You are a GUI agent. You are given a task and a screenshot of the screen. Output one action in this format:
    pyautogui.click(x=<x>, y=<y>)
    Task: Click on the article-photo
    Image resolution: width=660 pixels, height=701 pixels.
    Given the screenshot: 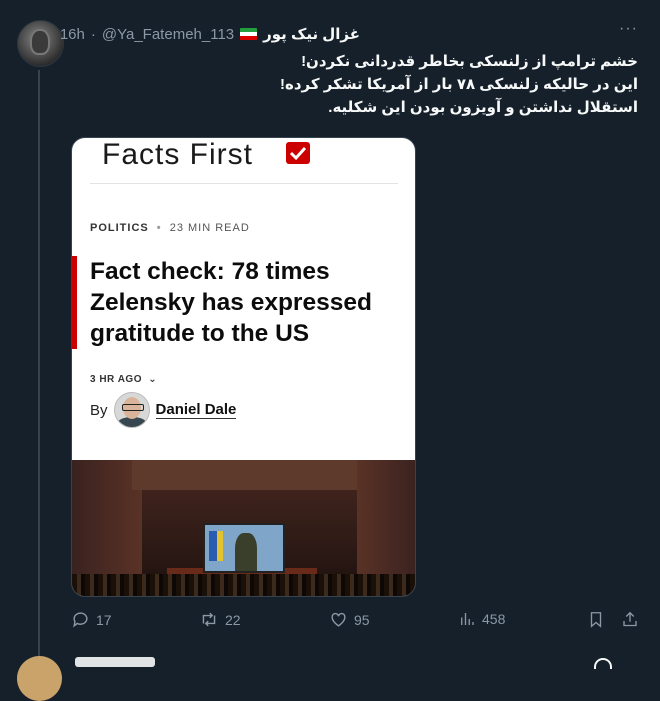 What is the action you would take?
    pyautogui.click(x=243, y=528)
    